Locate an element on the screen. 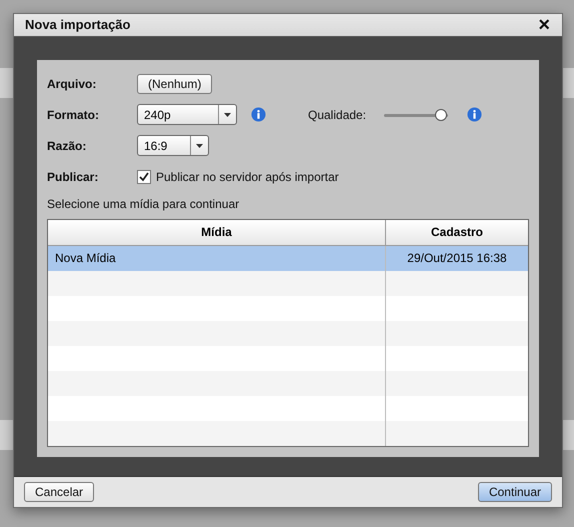 This screenshot has height=527, width=574. checkbox-label: Publicar no servidor após importar is located at coordinates (247, 177).